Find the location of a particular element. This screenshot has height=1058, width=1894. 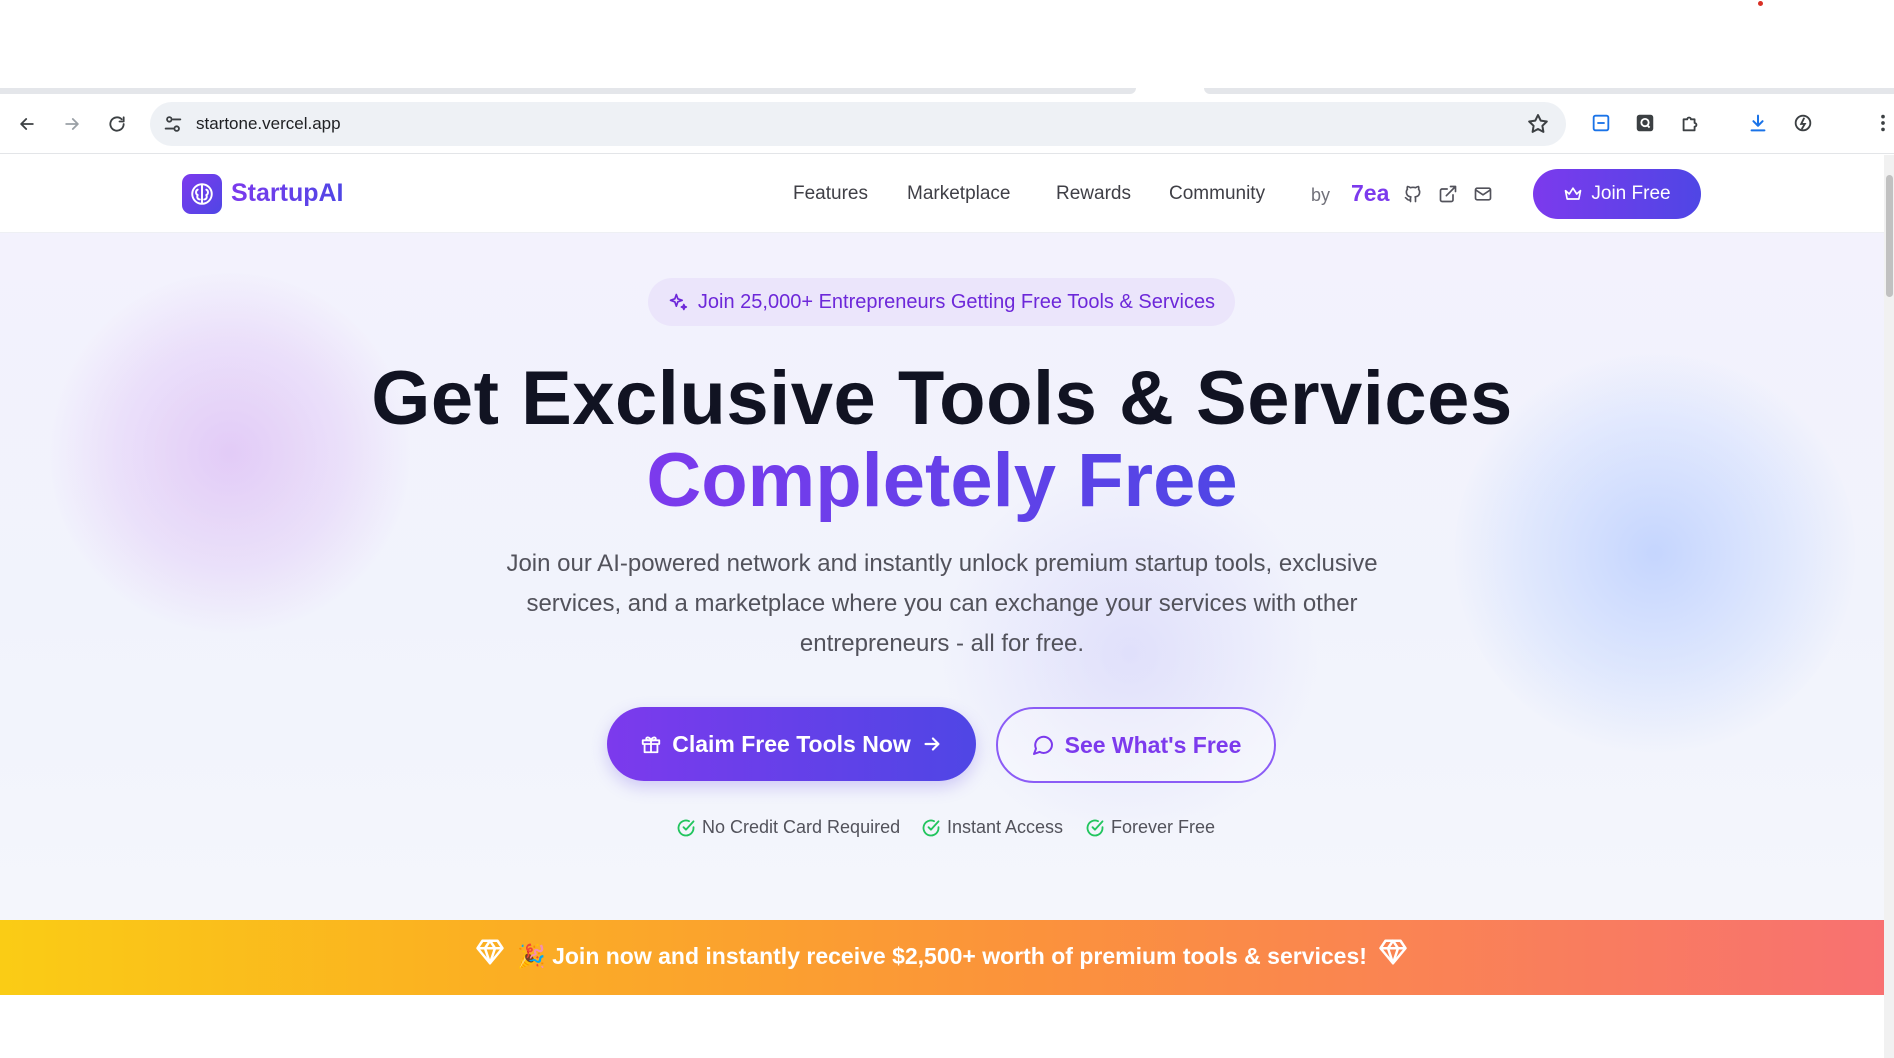

performance-button is located at coordinates (1803, 123).